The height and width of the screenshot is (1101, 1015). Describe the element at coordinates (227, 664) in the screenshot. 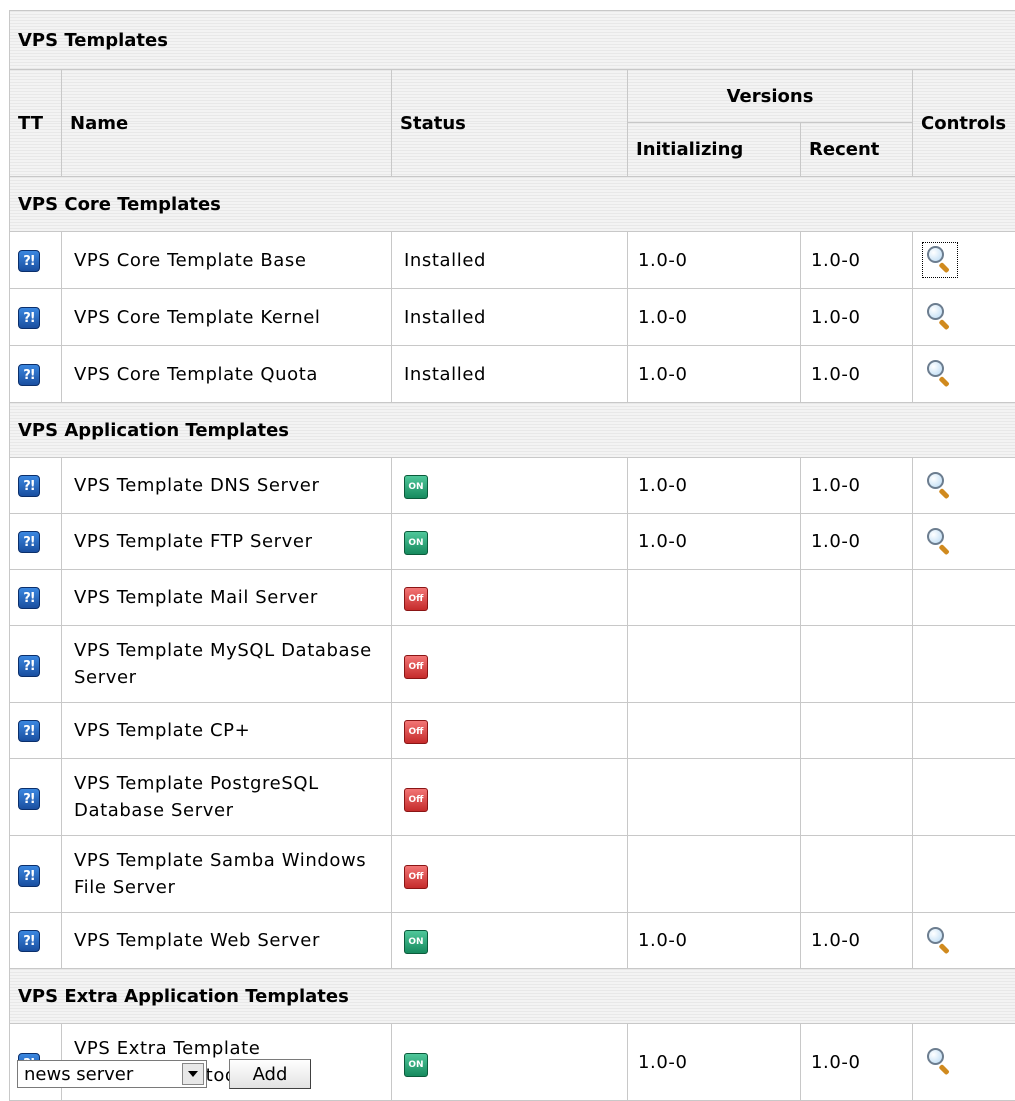

I see `template-name: VPS Template MySQL Database Server` at that location.